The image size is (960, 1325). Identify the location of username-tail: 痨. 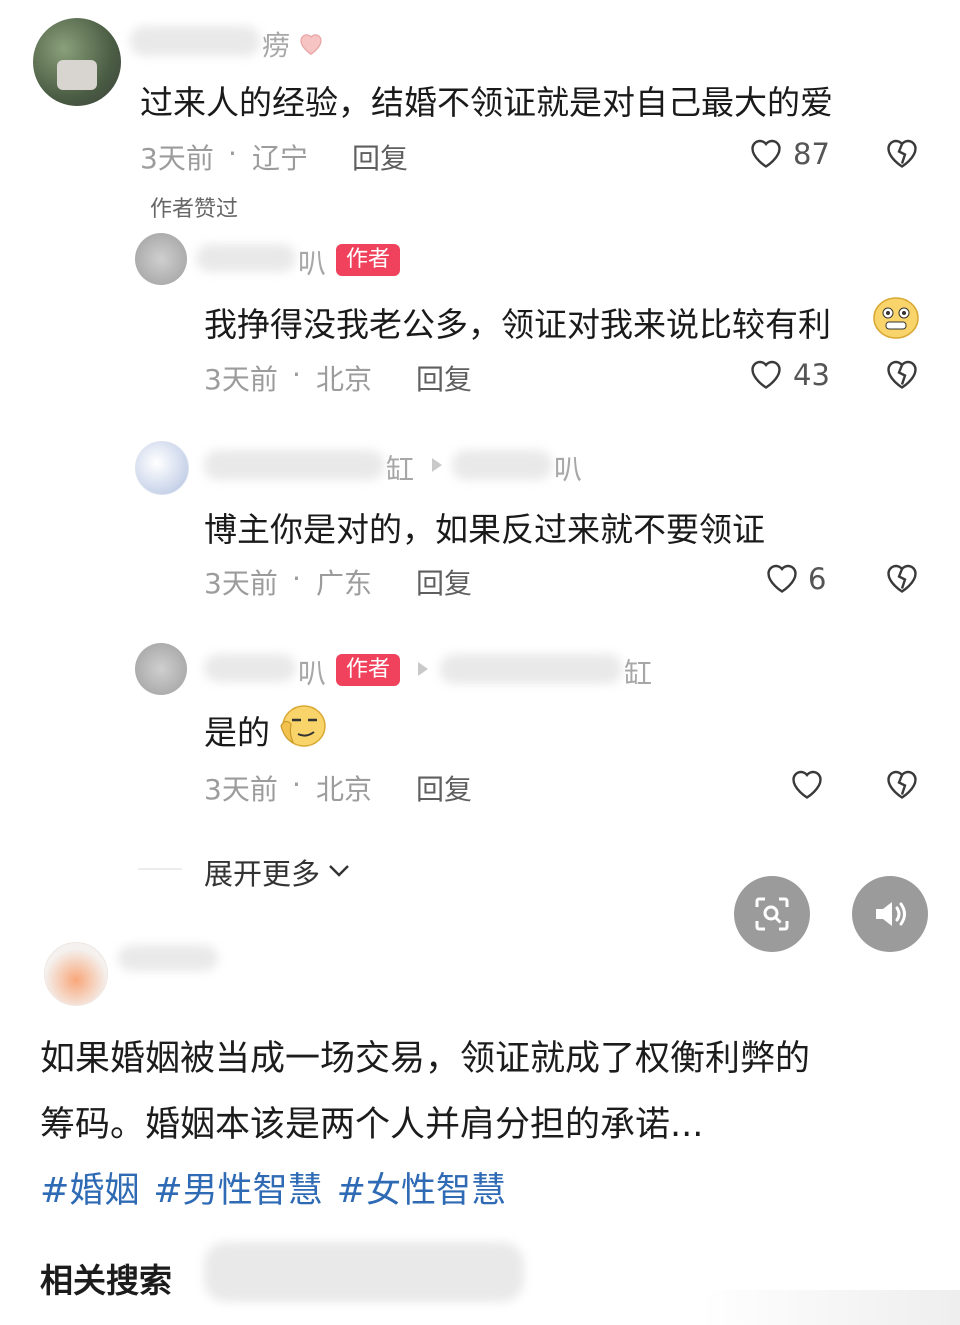
(276, 45).